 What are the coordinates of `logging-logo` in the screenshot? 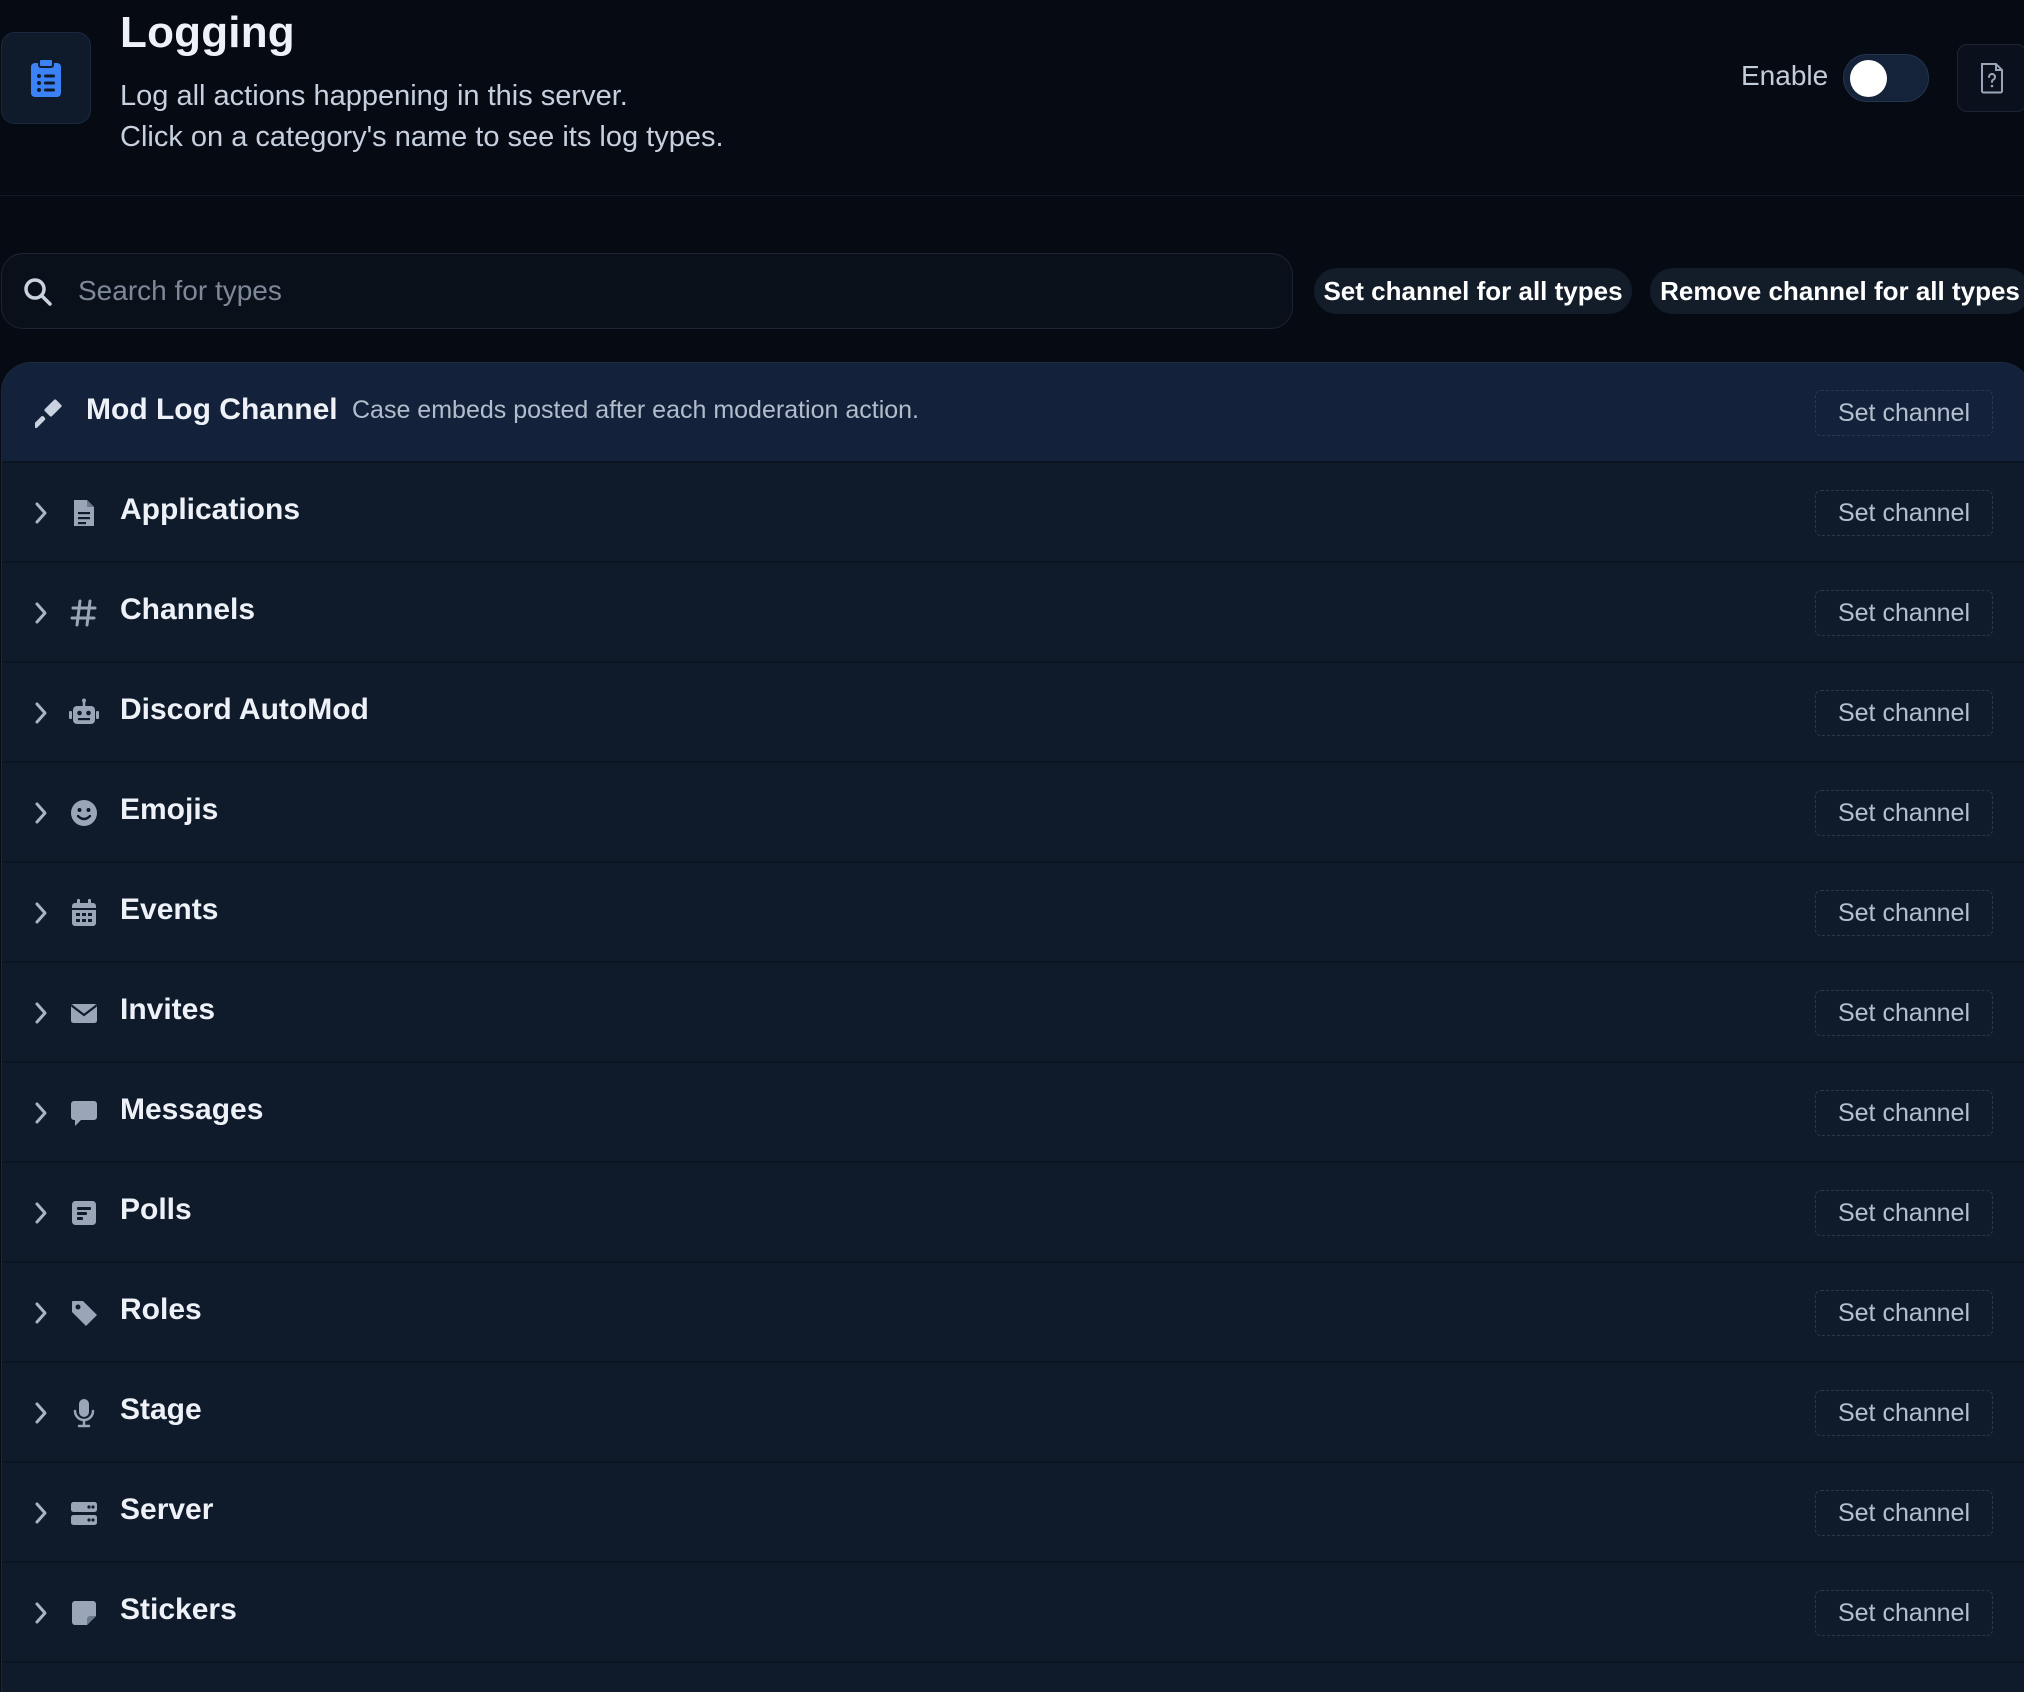 It's located at (46, 78).